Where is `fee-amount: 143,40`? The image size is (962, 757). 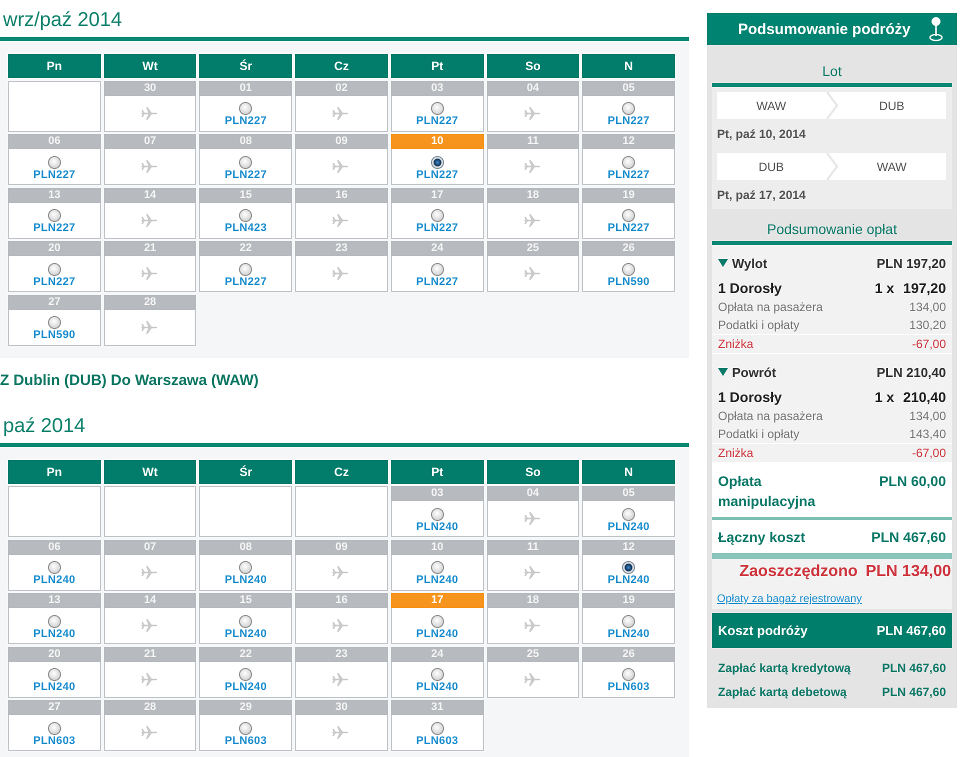
fee-amount: 143,40 is located at coordinates (927, 434).